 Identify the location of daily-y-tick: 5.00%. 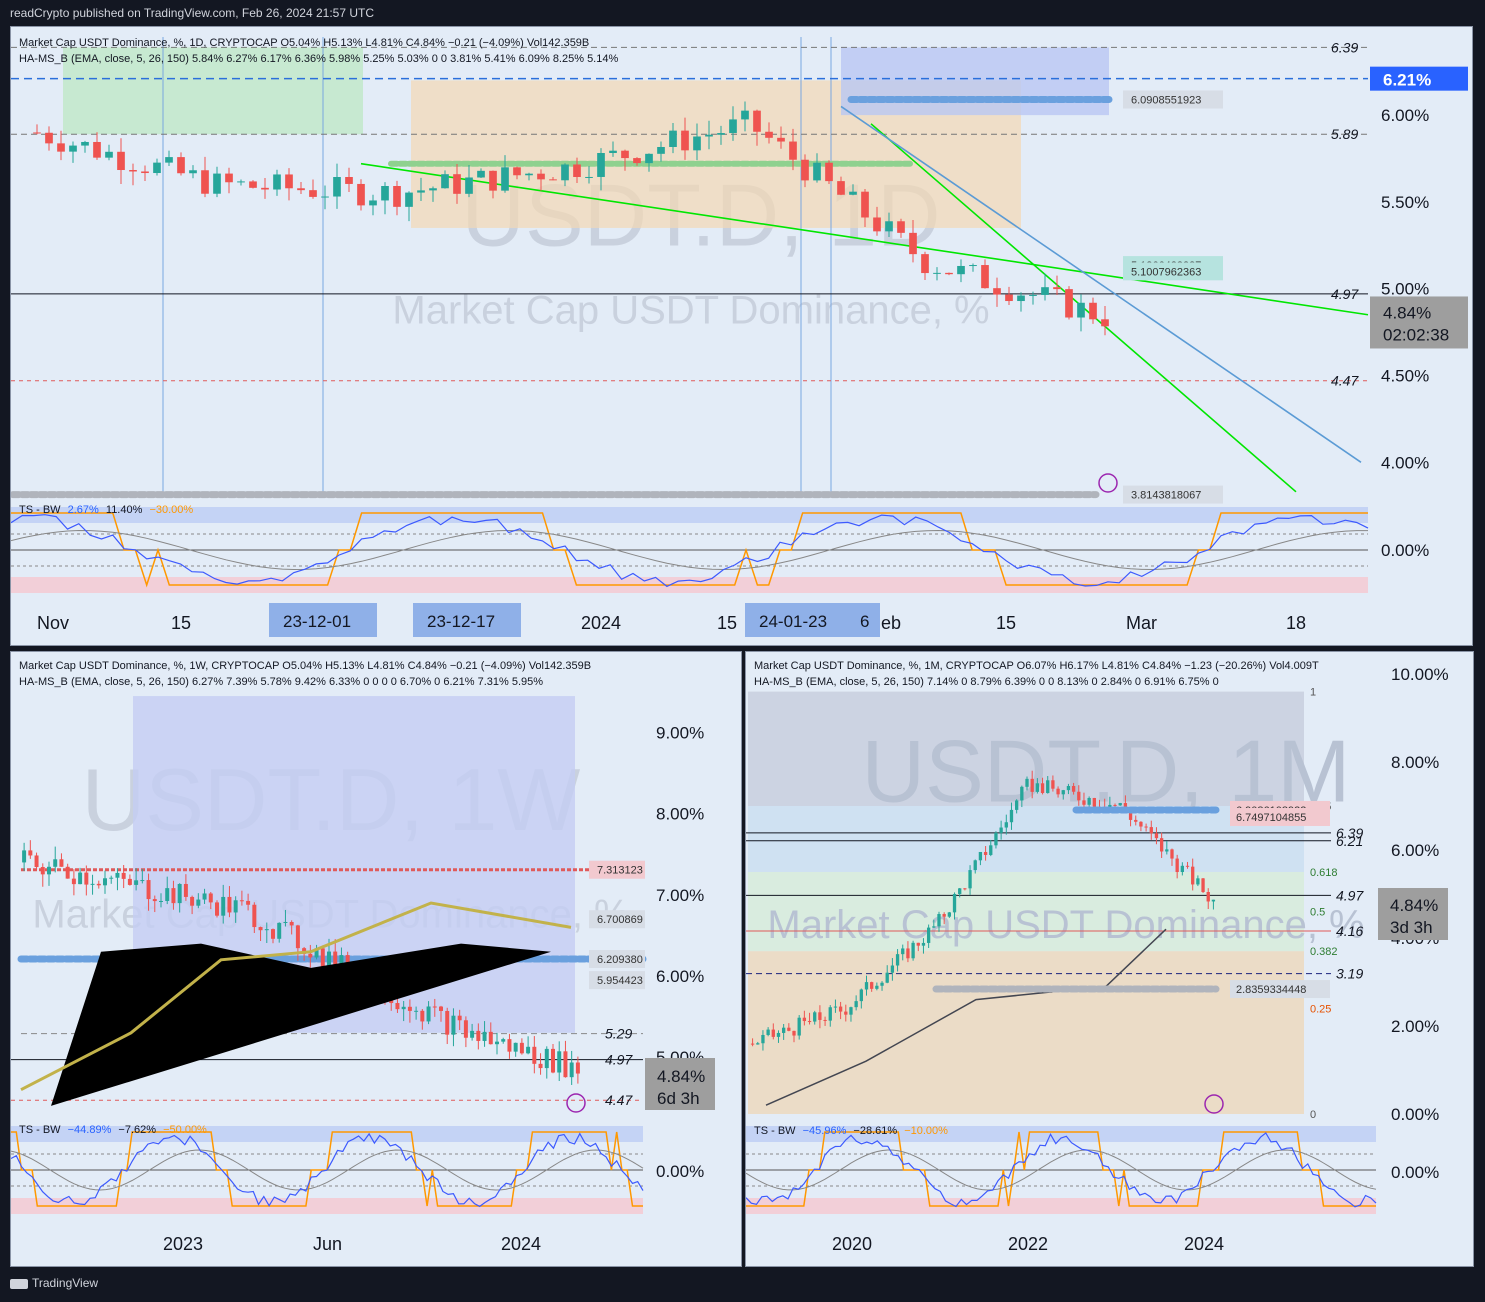
(1405, 289).